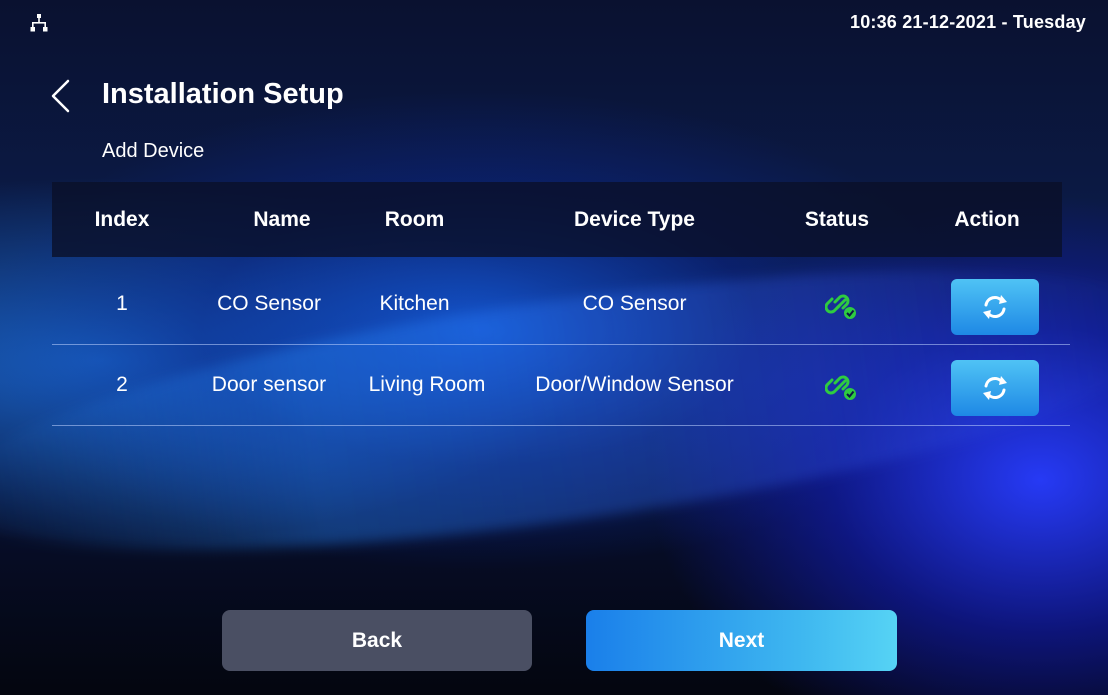 The image size is (1108, 695). What do you see at coordinates (414, 303) in the screenshot?
I see `cell-room: Kitchen` at bounding box center [414, 303].